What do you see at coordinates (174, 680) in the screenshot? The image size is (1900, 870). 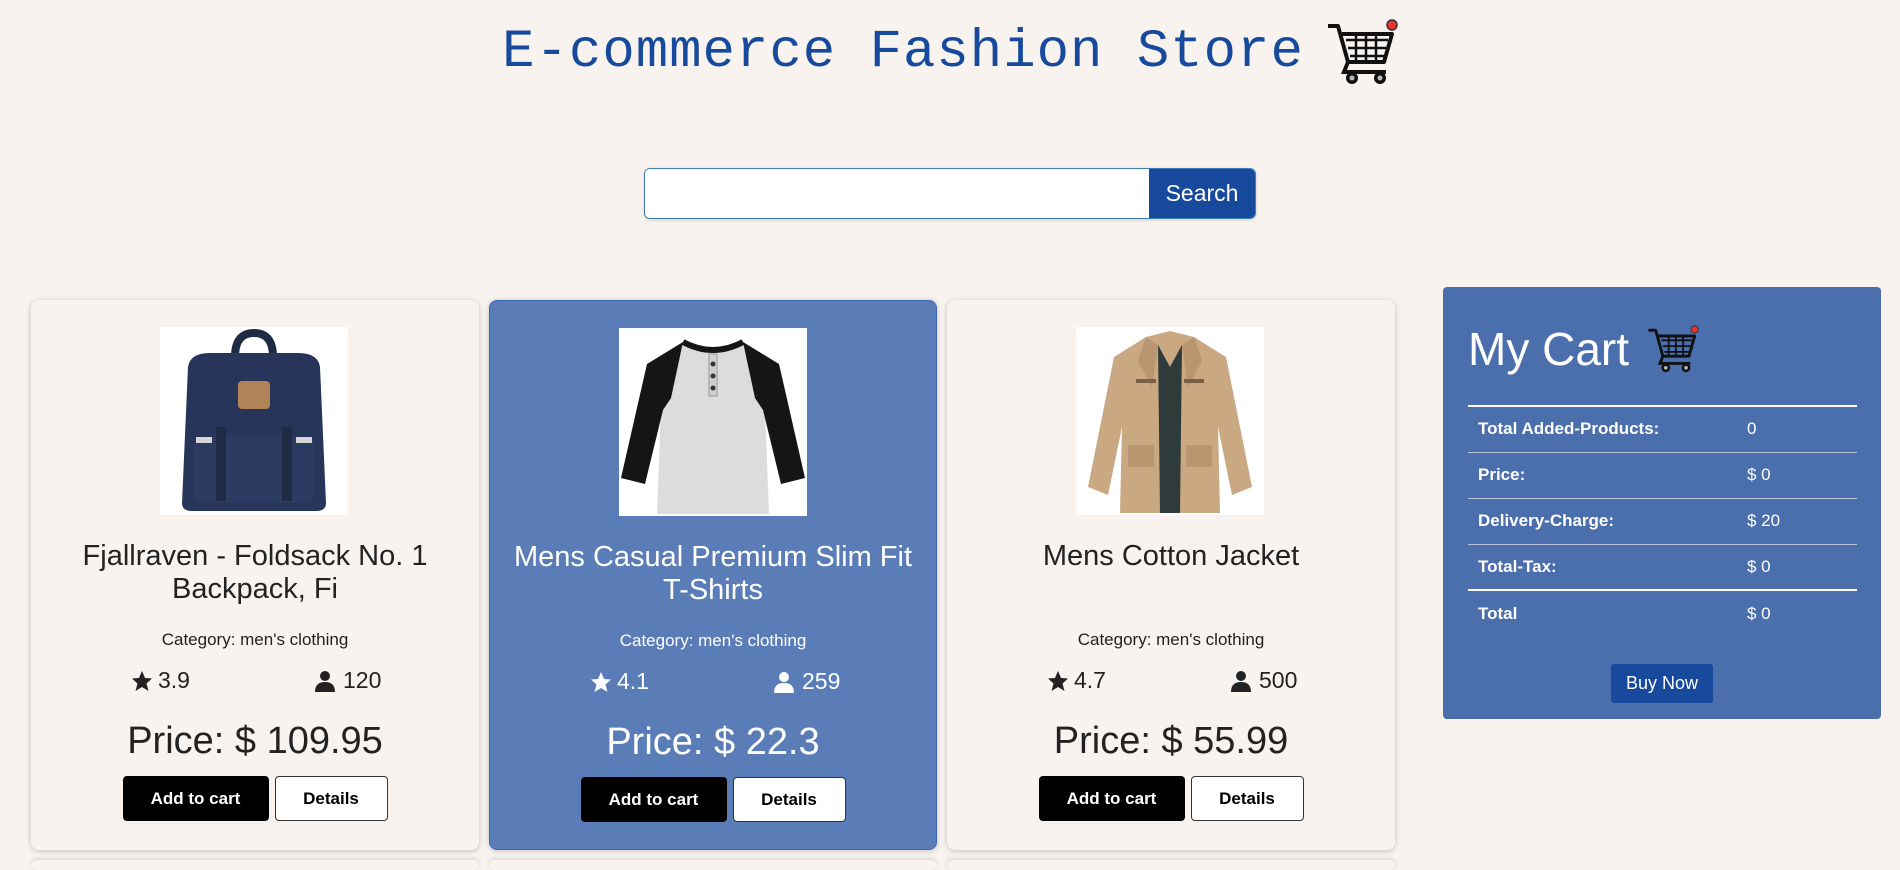 I see `rating-value: 3.9` at bounding box center [174, 680].